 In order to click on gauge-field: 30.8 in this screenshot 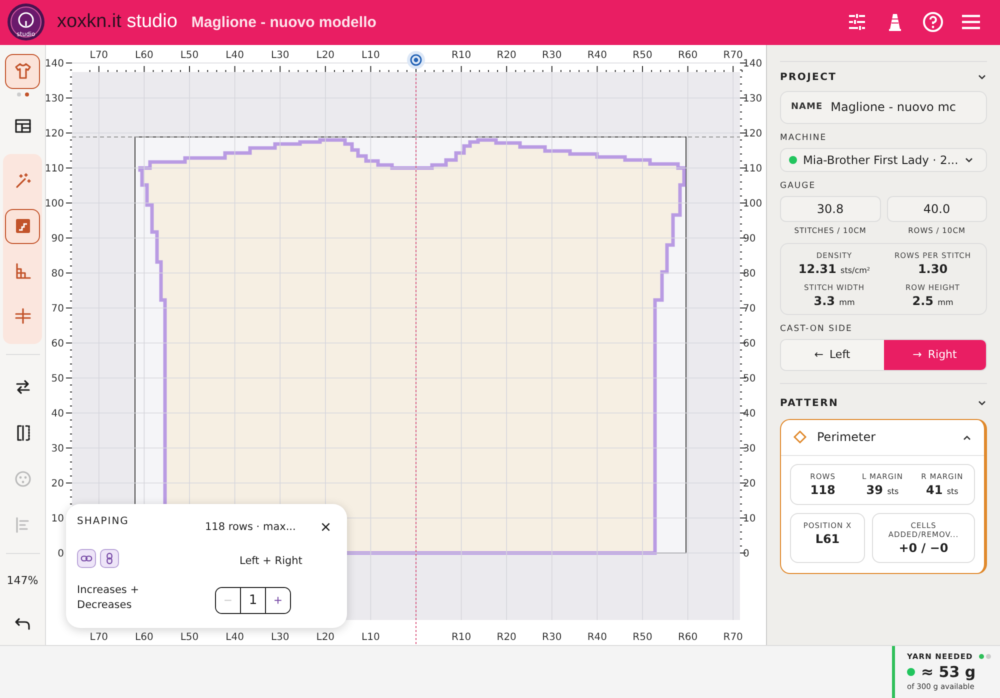, I will do `click(830, 209)`.